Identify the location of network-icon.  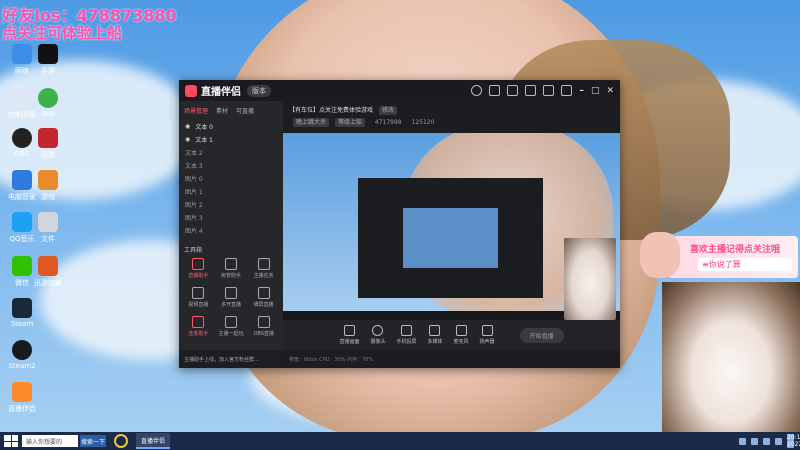
(766, 441).